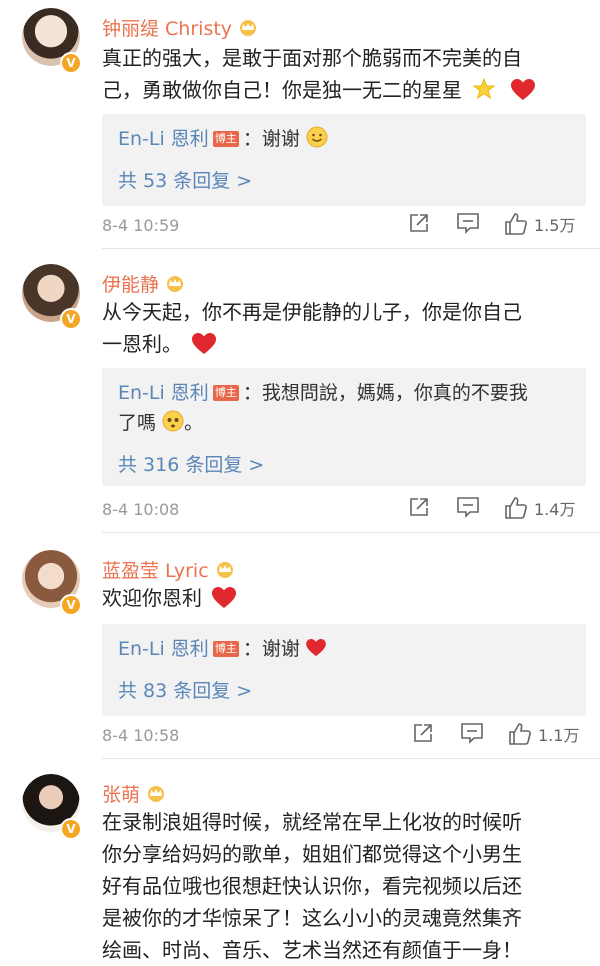  What do you see at coordinates (344, 670) in the screenshot?
I see `reply-box: En-Li 恩利 博主 ：谢谢 共 83 条回复 >` at bounding box center [344, 670].